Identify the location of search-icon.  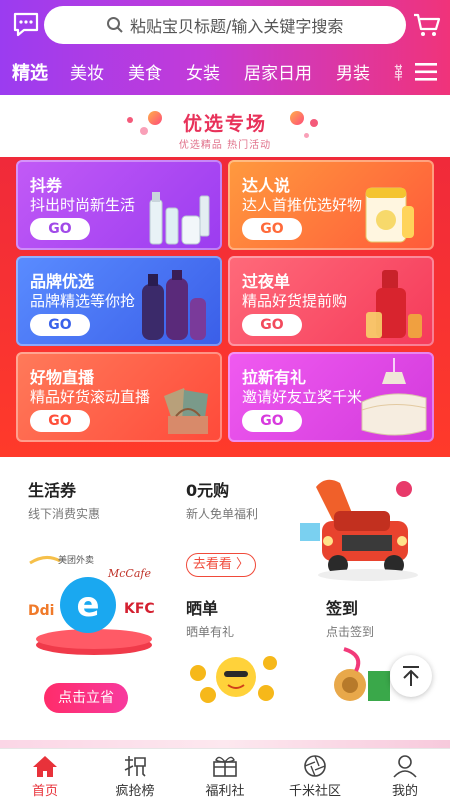
(115, 25).